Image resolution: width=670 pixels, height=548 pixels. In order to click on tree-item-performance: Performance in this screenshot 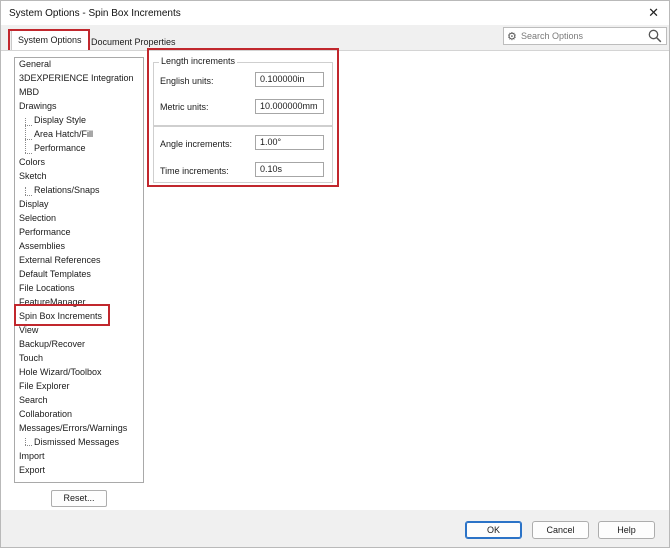, I will do `click(45, 232)`.